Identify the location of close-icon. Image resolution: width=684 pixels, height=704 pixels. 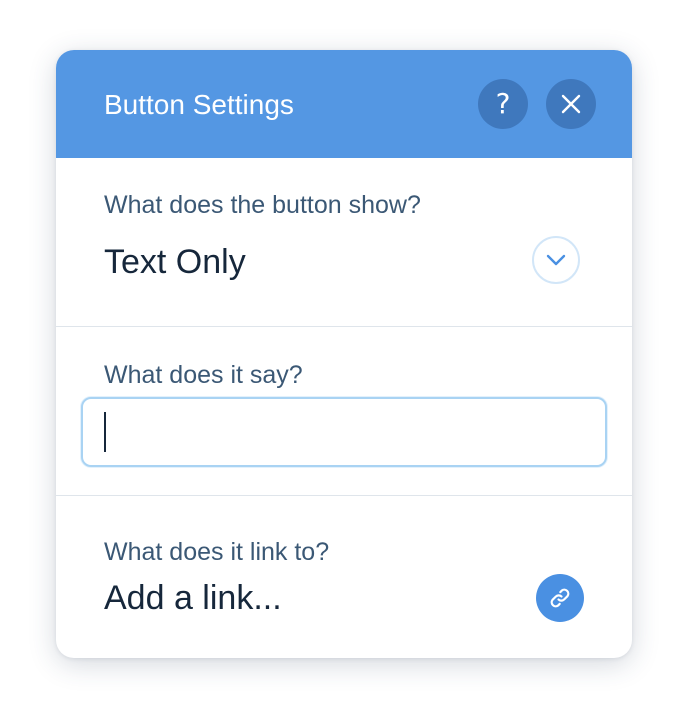
(571, 104).